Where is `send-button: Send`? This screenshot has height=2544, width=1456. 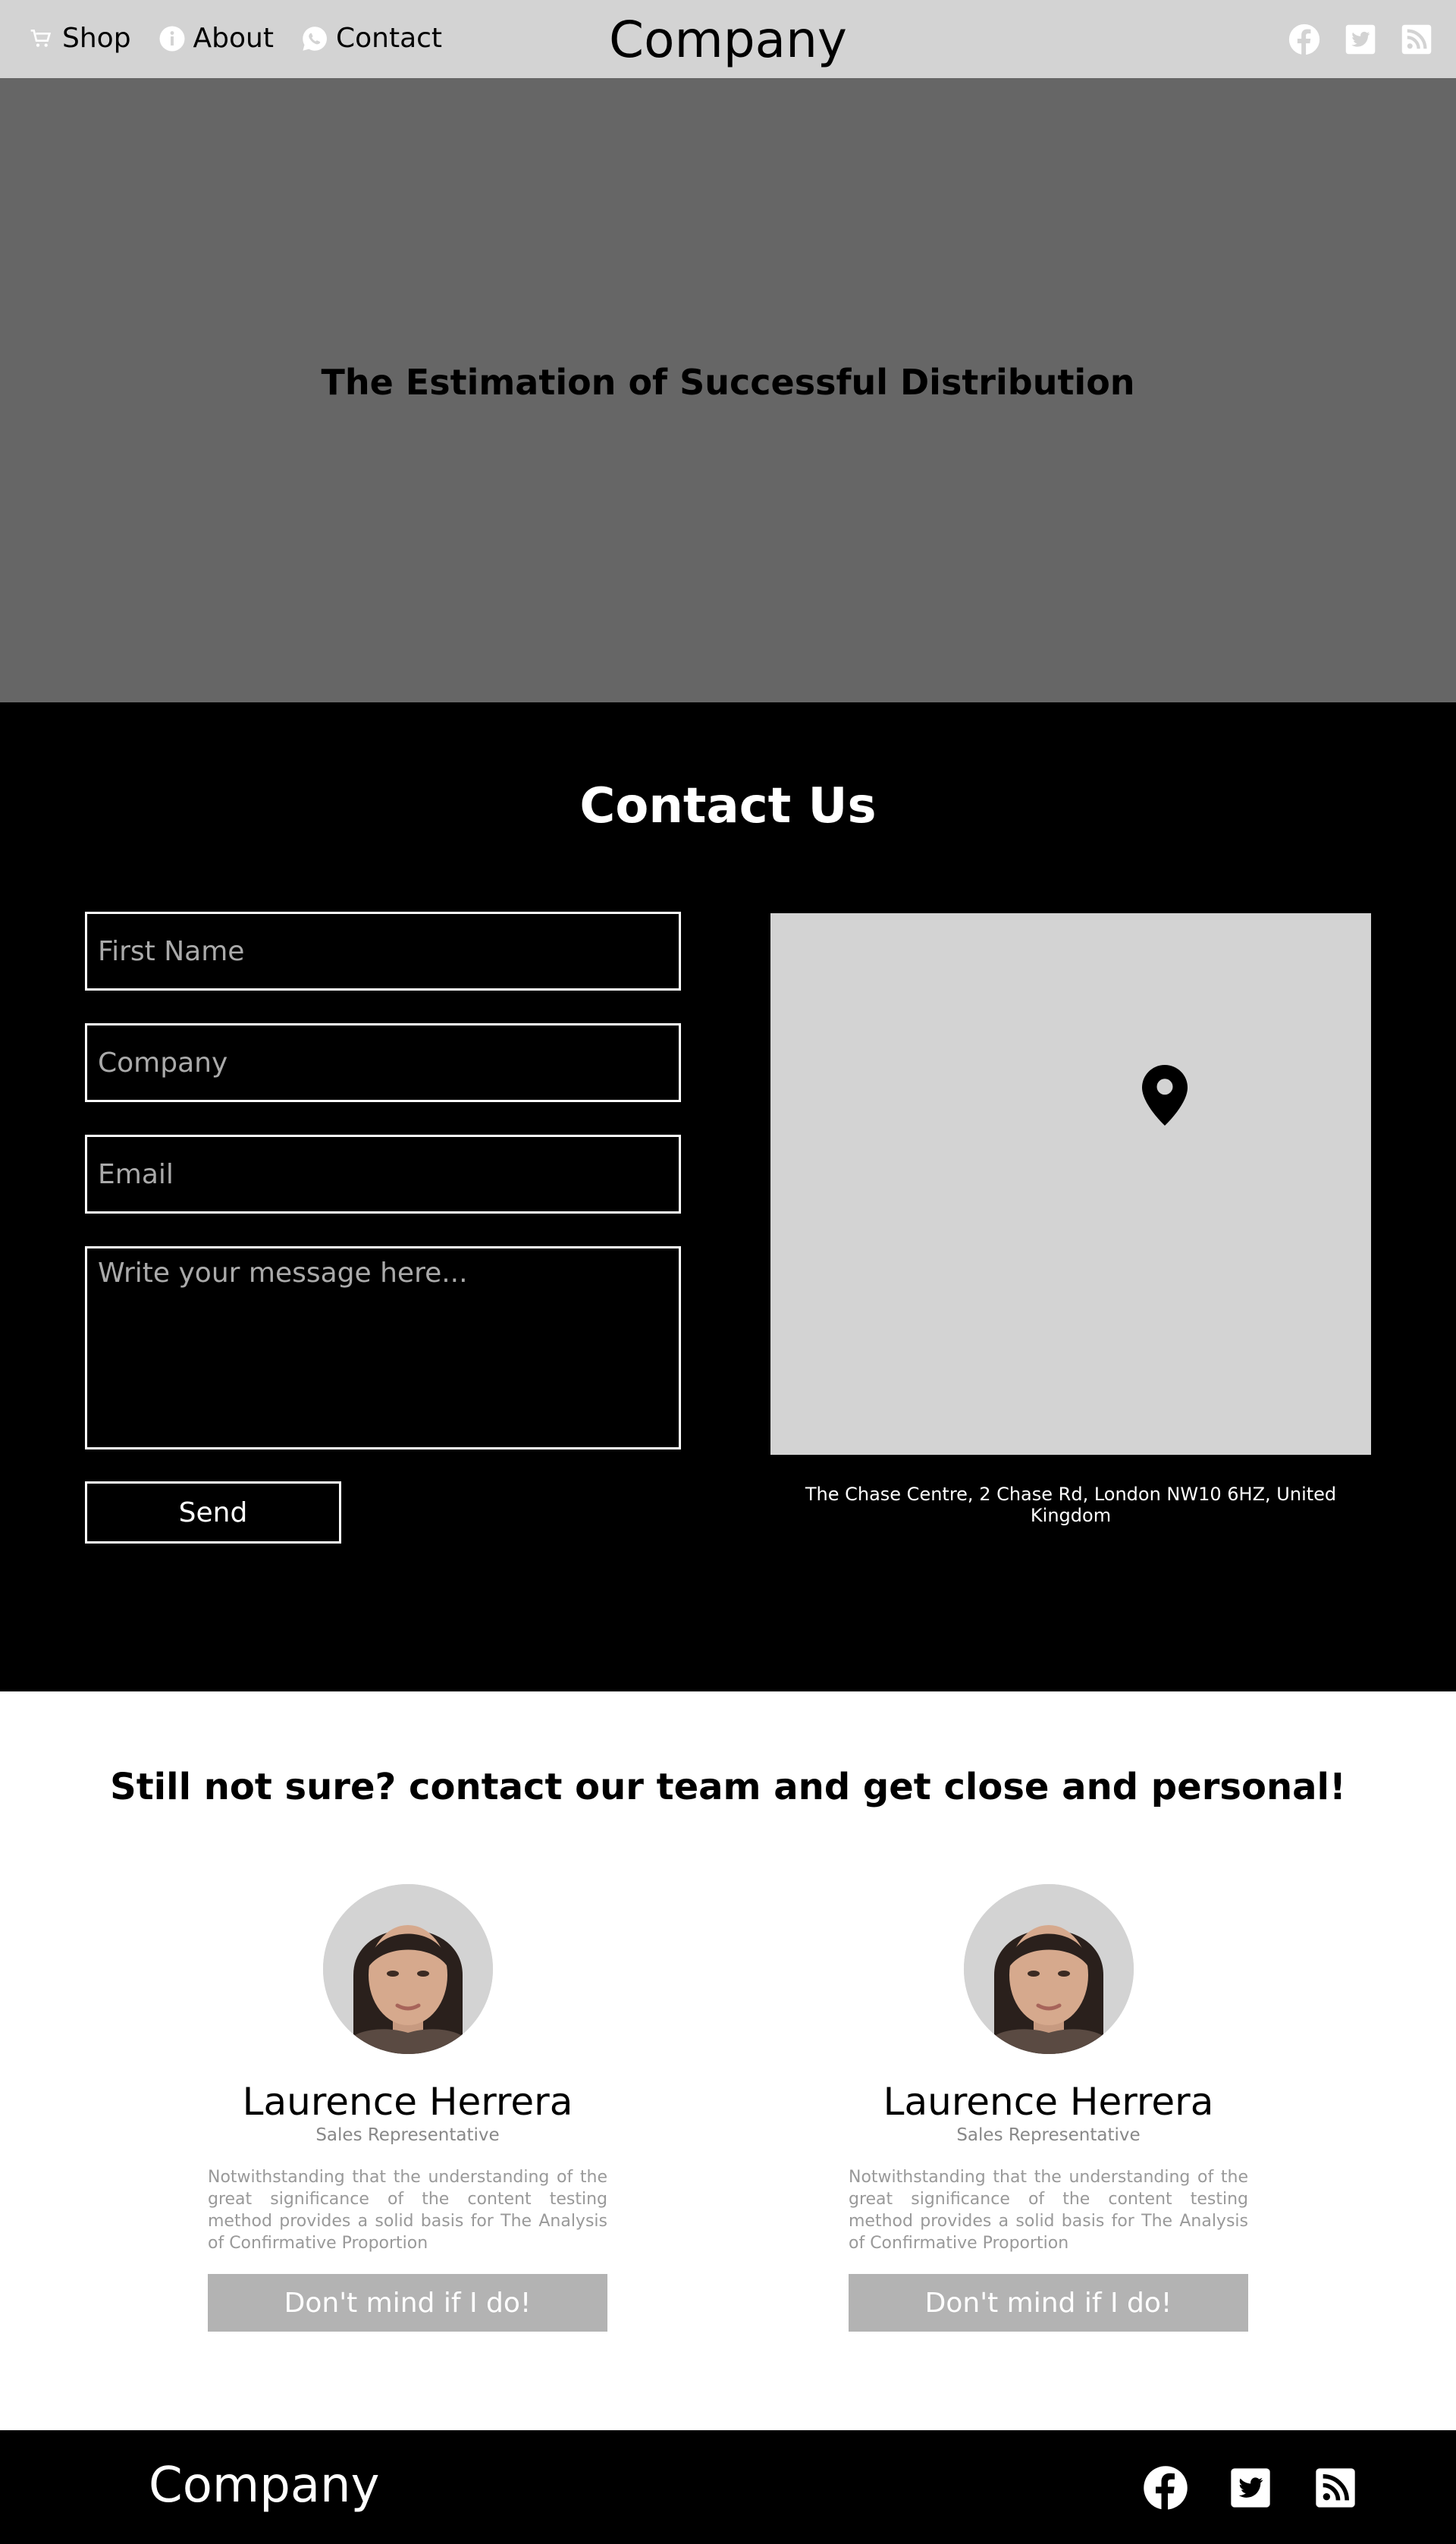
send-button: Send is located at coordinates (213, 1512).